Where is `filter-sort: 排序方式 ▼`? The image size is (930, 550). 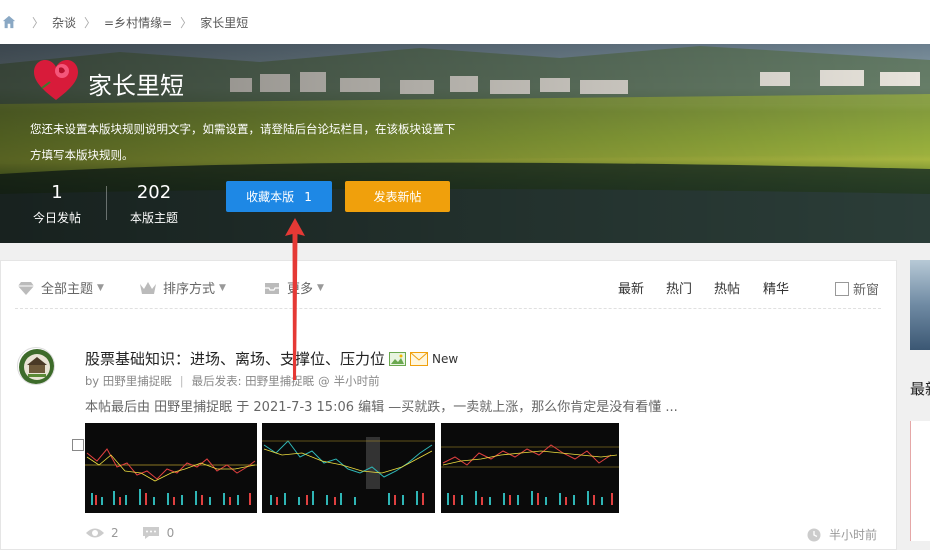 filter-sort: 排序方式 ▼ is located at coordinates (182, 287).